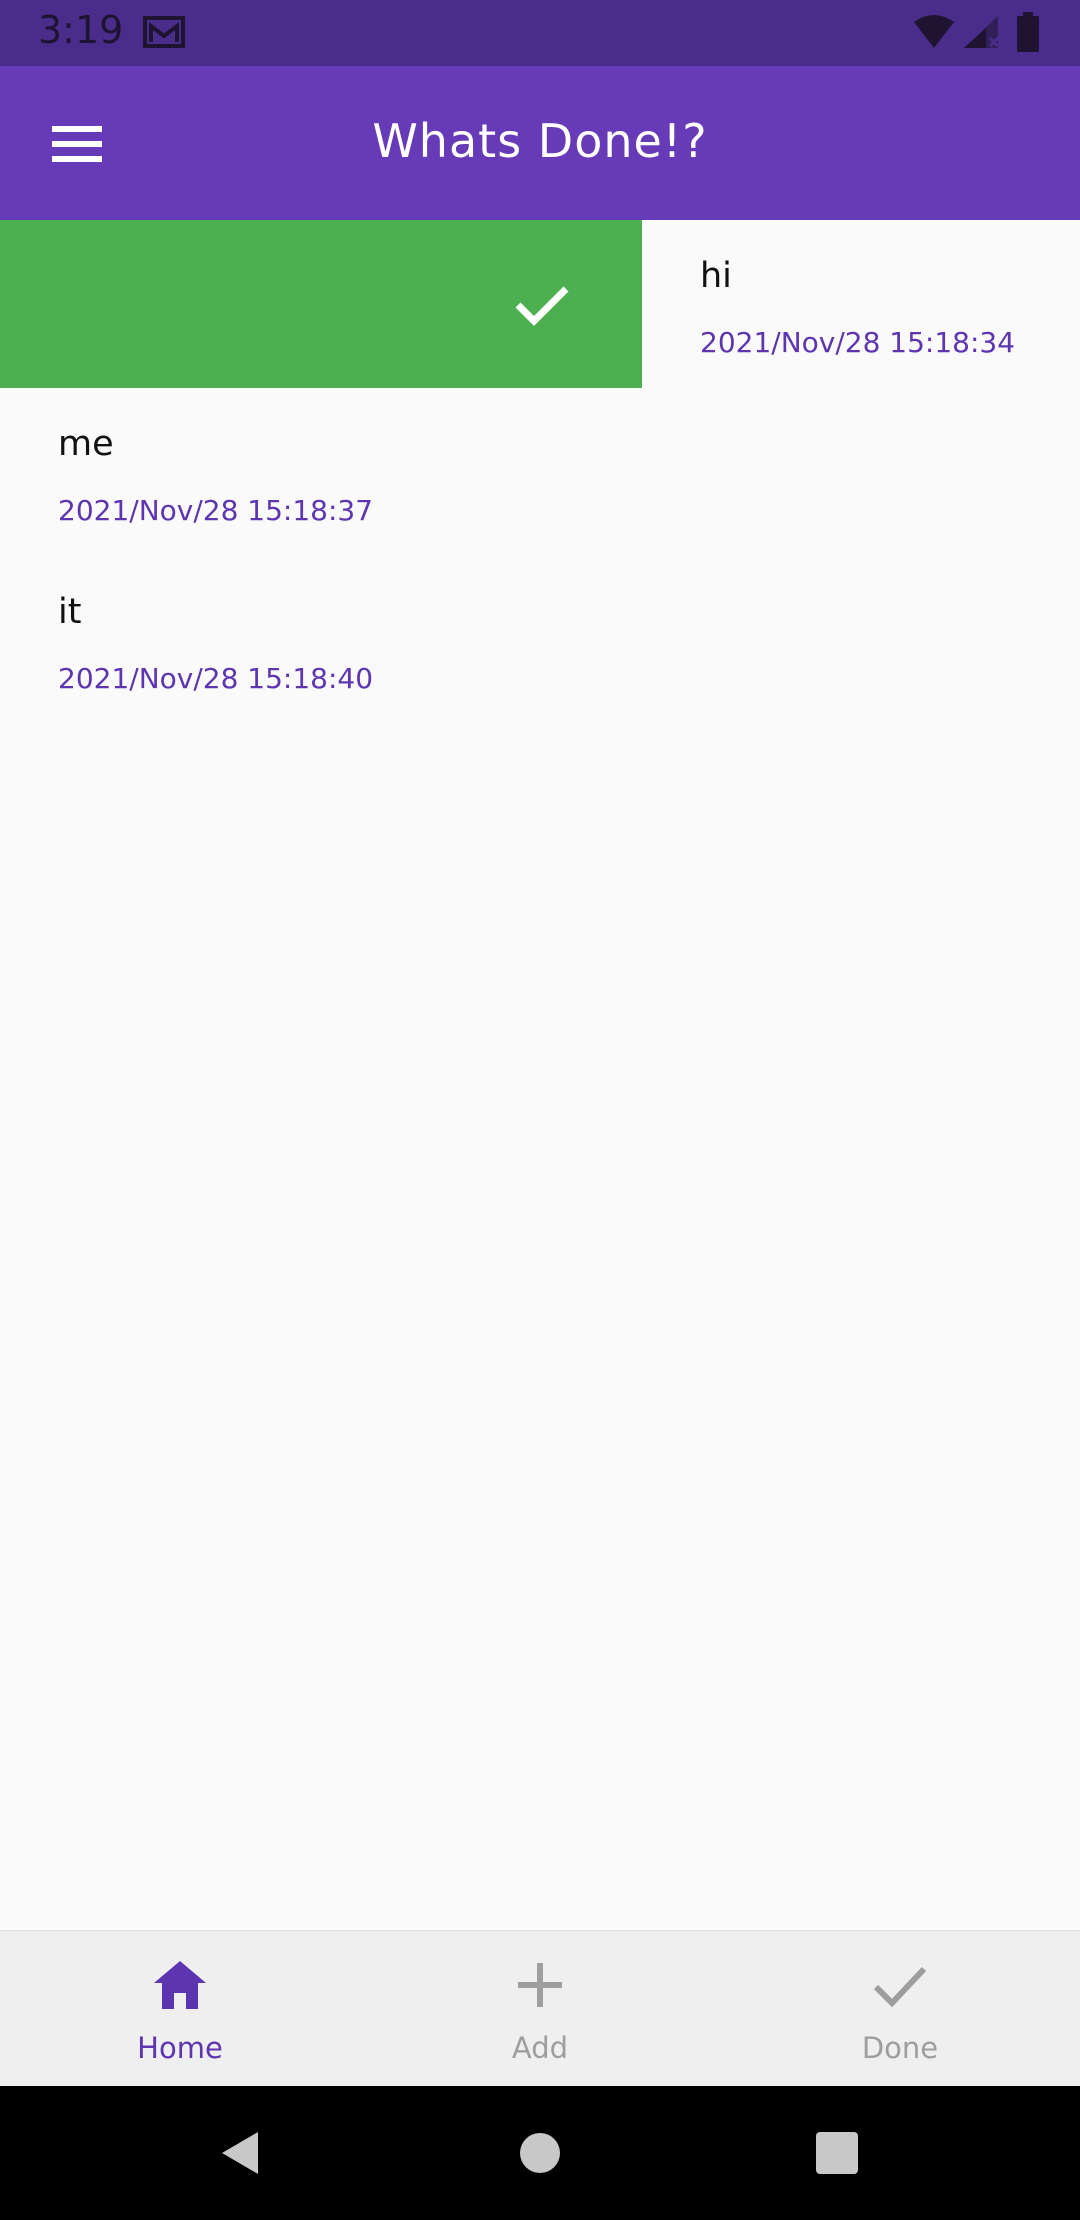  I want to click on nav-home-label: Home, so click(180, 2048).